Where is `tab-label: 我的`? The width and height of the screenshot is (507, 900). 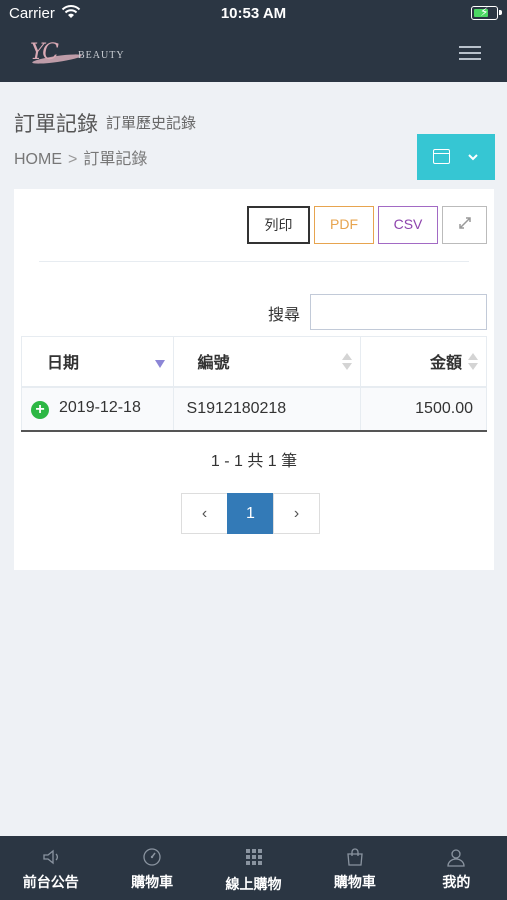
tab-label: 我的 is located at coordinates (456, 882).